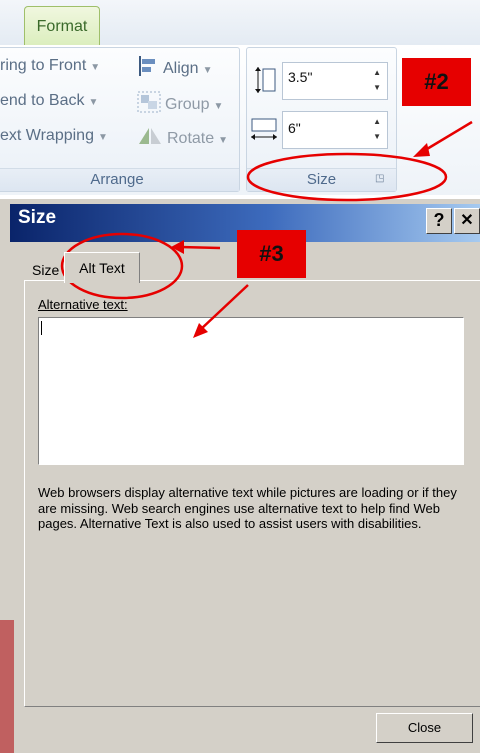 This screenshot has width=480, height=753. I want to click on arrowhead-icon, so click(421, 150).